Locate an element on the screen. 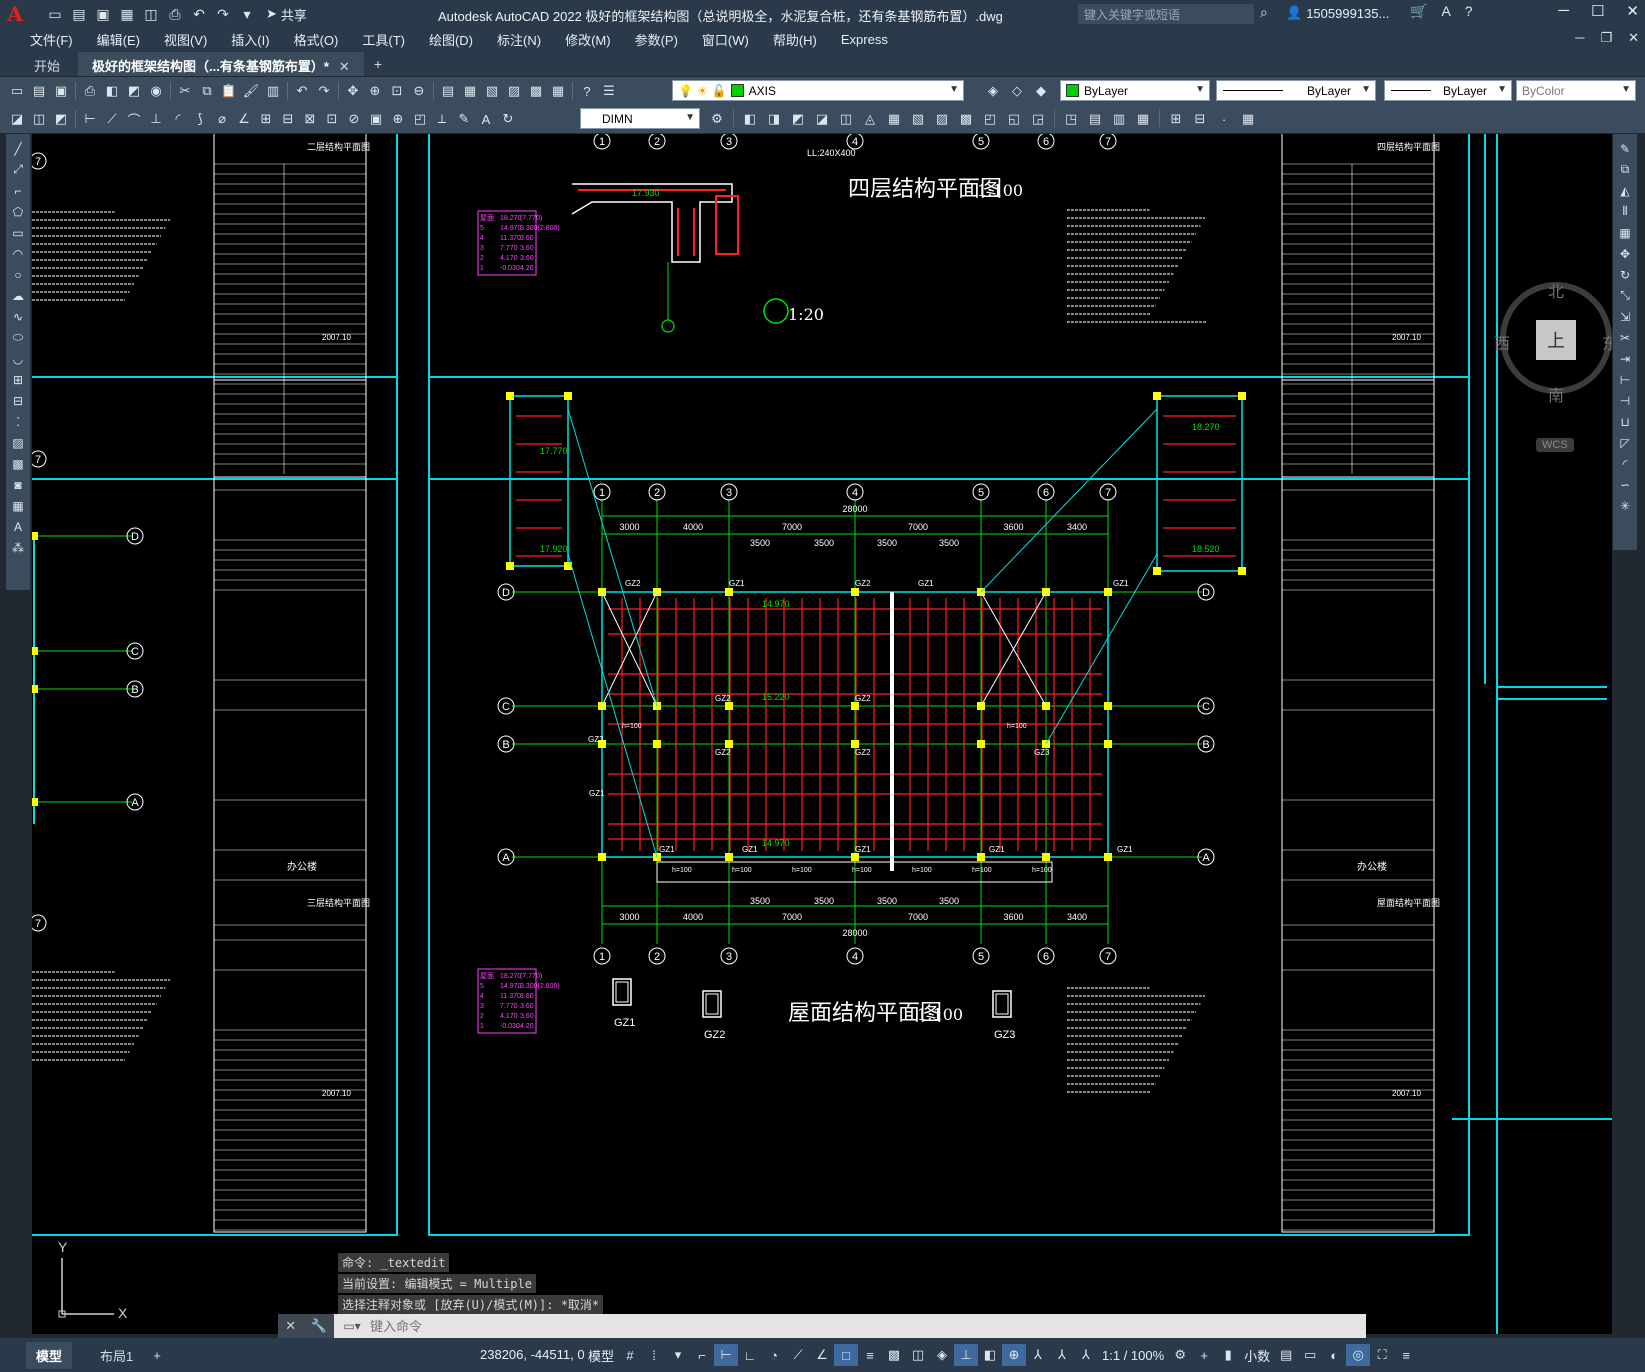  dynamic-ucs-icon: ⊥ is located at coordinates (966, 1355).